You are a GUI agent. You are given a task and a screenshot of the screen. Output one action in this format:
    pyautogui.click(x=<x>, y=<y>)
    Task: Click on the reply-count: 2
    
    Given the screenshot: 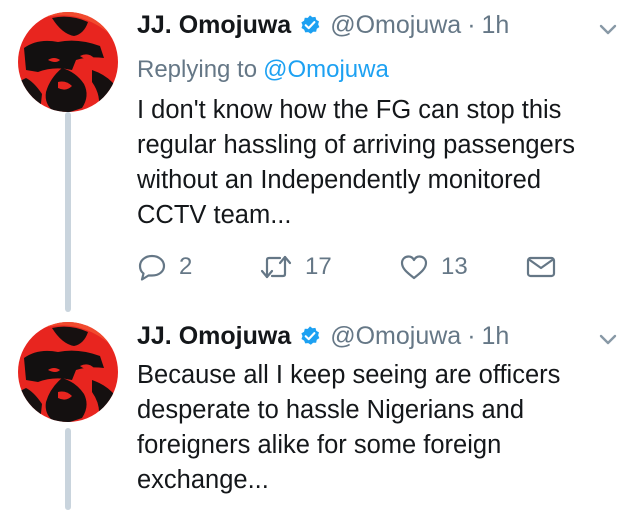 What is the action you would take?
    pyautogui.click(x=186, y=266)
    